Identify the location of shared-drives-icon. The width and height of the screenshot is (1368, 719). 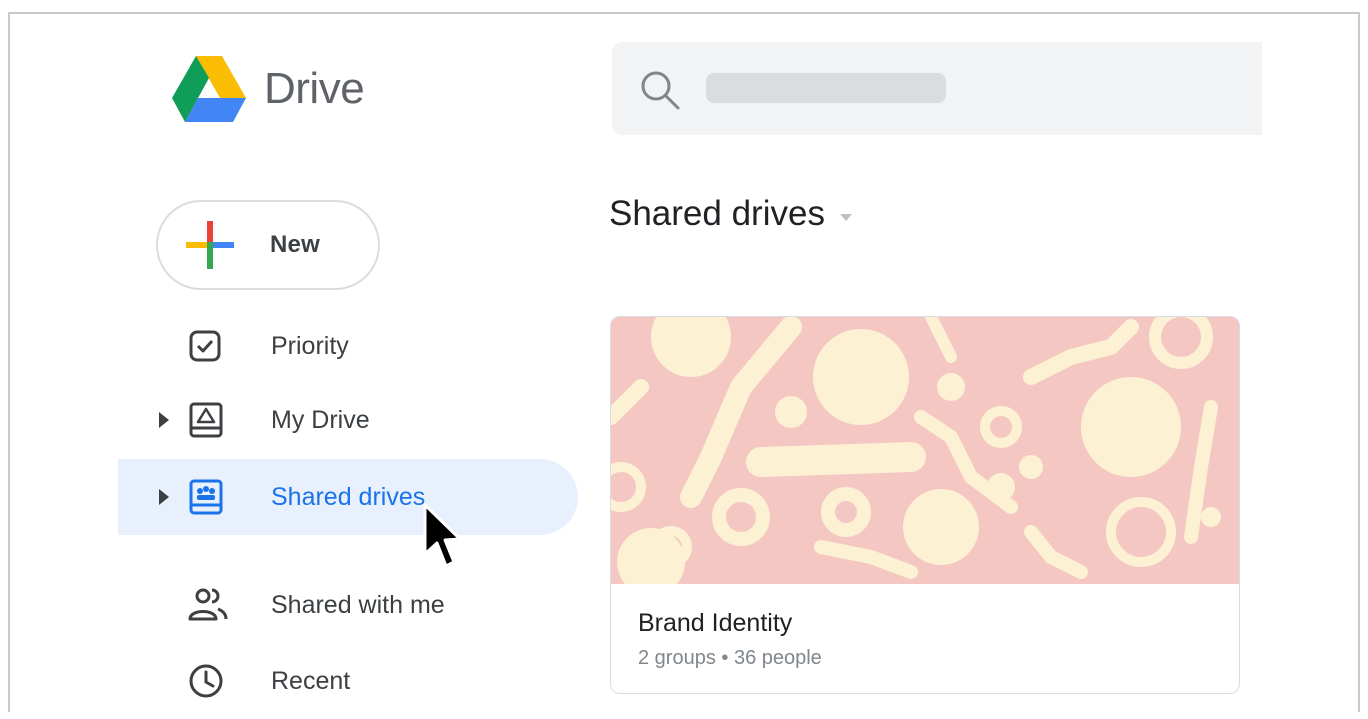
(206, 497).